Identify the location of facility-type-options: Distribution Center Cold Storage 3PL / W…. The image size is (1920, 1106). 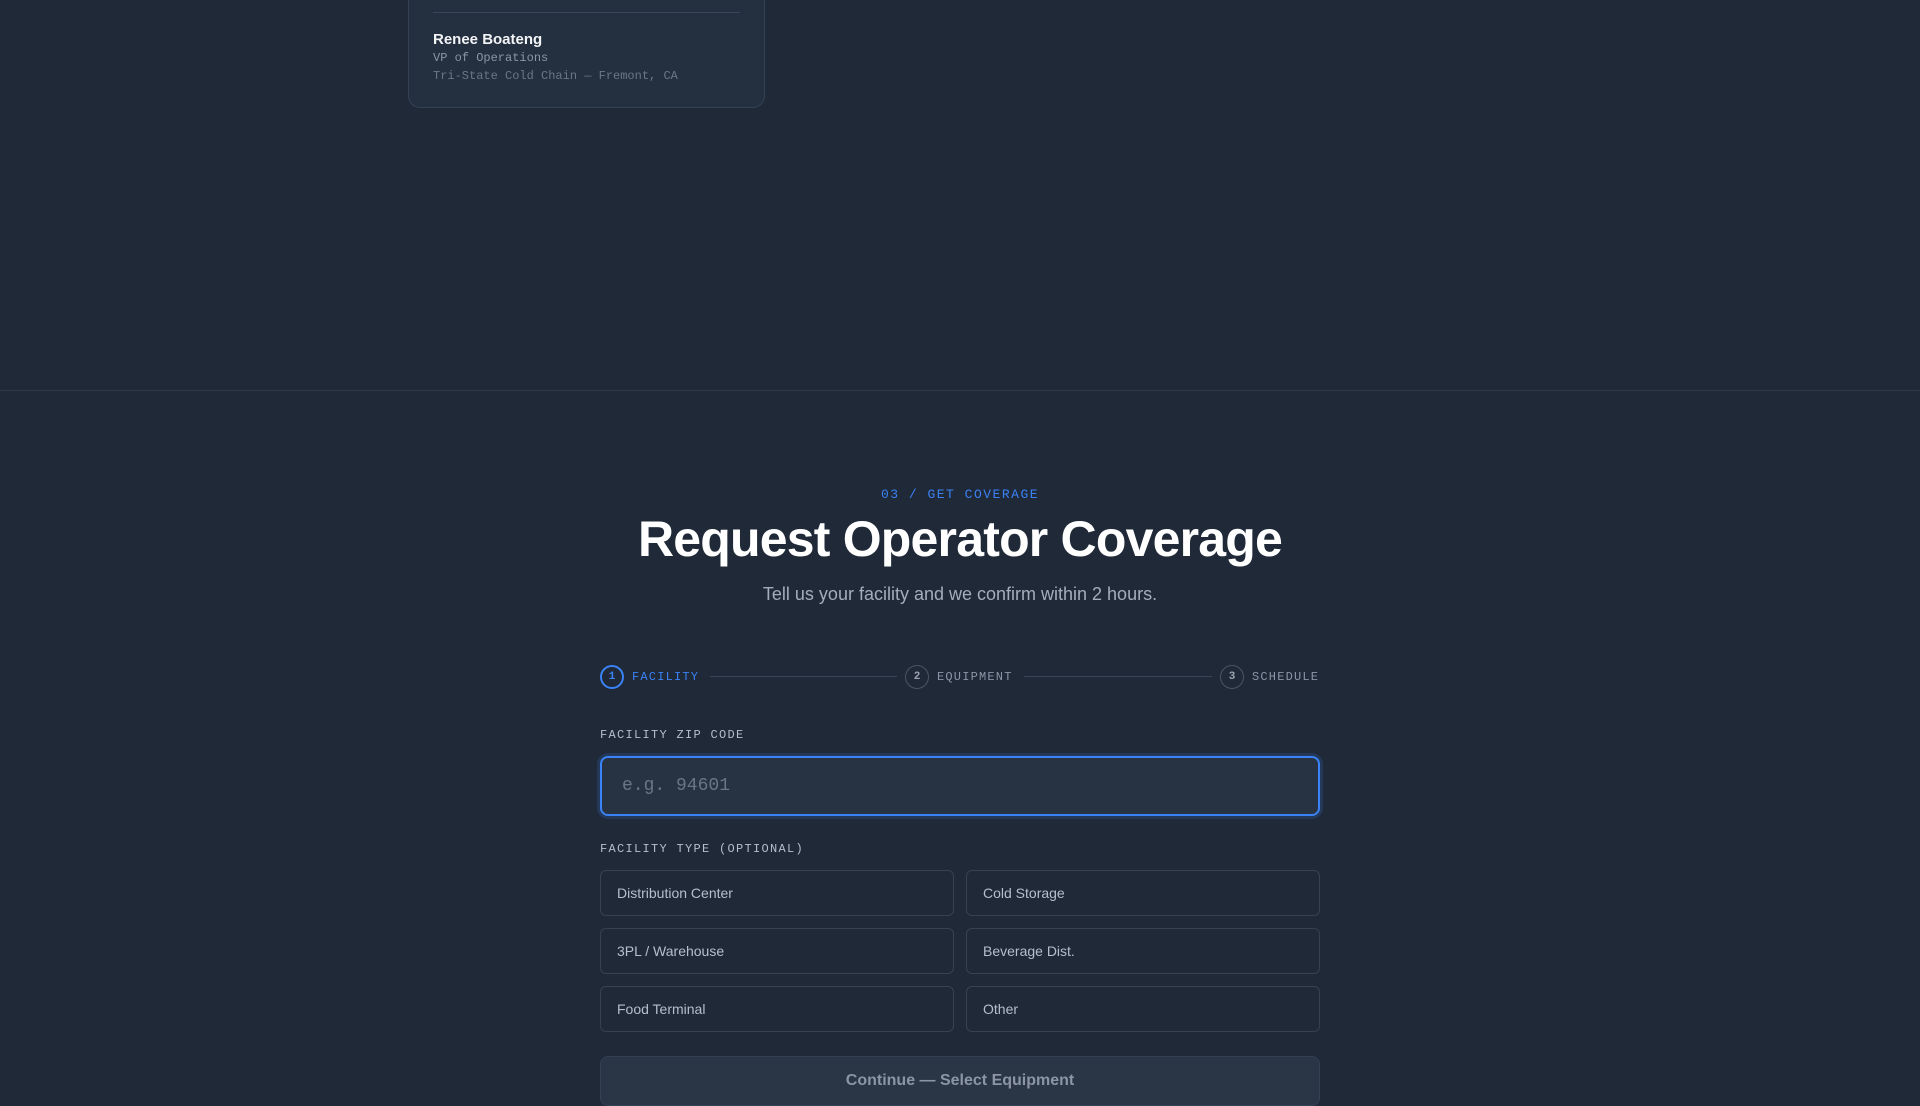
(960, 951).